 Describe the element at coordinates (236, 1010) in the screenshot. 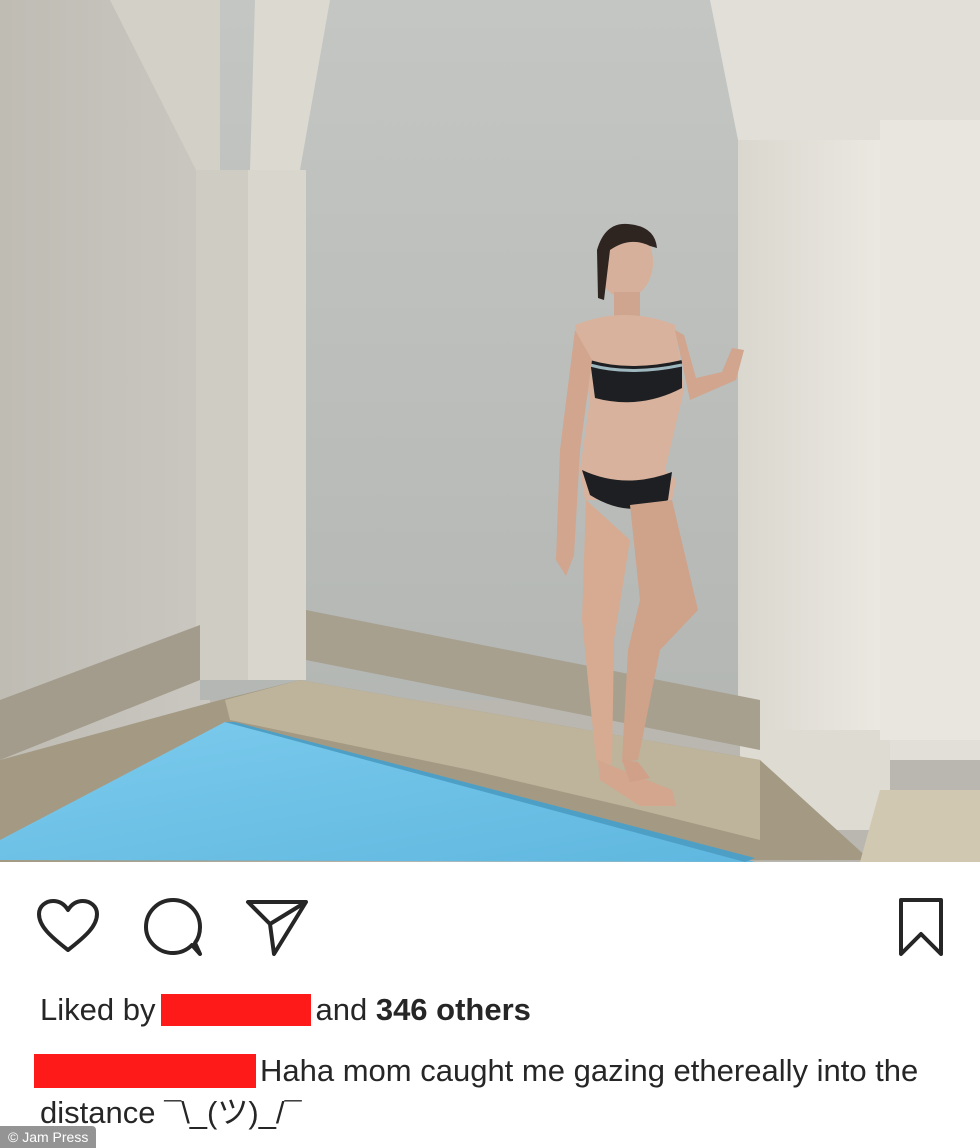

I see `redacted-username` at that location.